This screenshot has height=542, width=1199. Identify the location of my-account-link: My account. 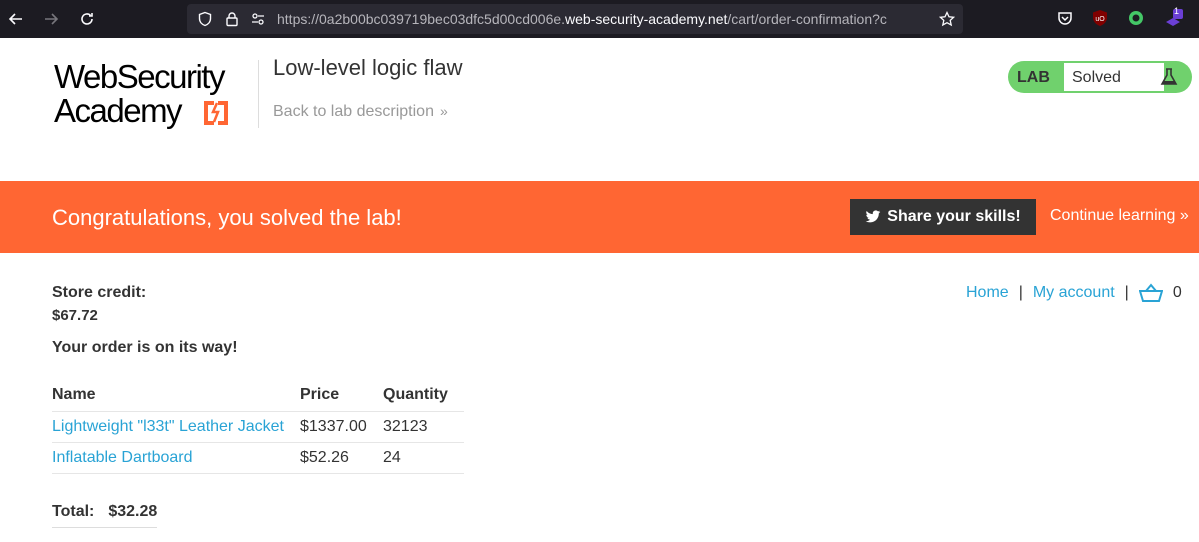
(1074, 293).